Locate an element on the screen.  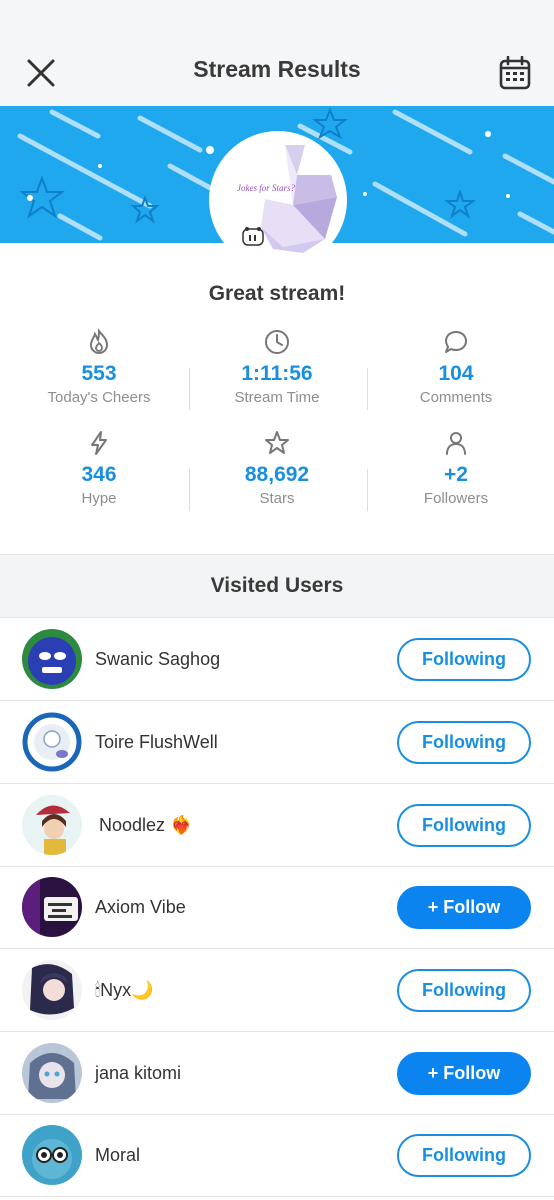
section-title: Visited Users is located at coordinates (277, 585).